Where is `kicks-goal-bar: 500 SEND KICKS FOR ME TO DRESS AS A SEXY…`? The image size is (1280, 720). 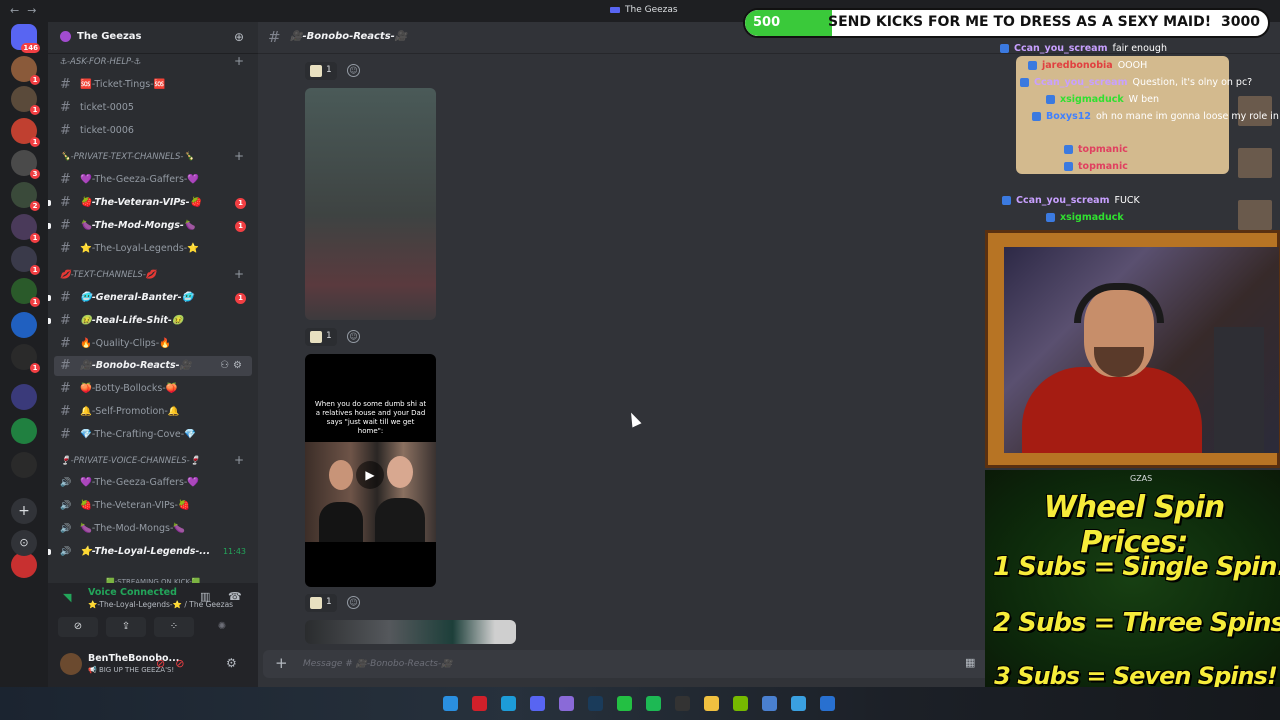 kicks-goal-bar: 500 SEND KICKS FOR ME TO DRESS AS A SEXY… is located at coordinates (1006, 23).